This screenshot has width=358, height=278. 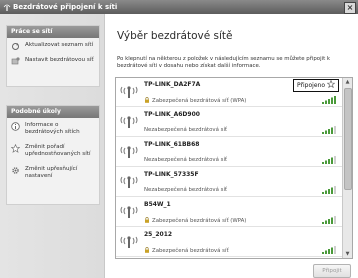 I want to click on setup-network-icon, so click(x=15, y=61).